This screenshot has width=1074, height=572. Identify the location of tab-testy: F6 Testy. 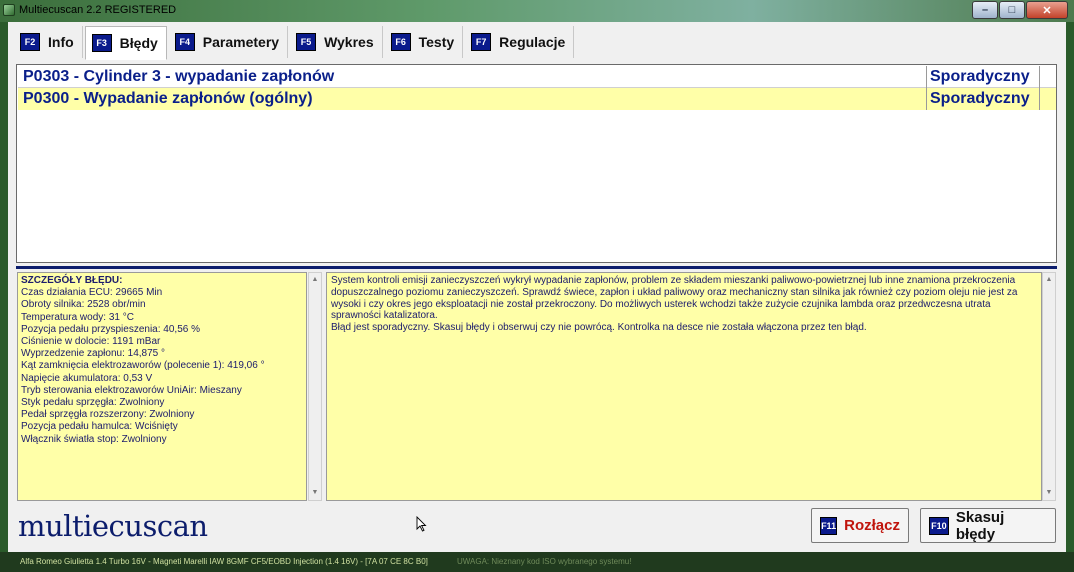
(424, 42).